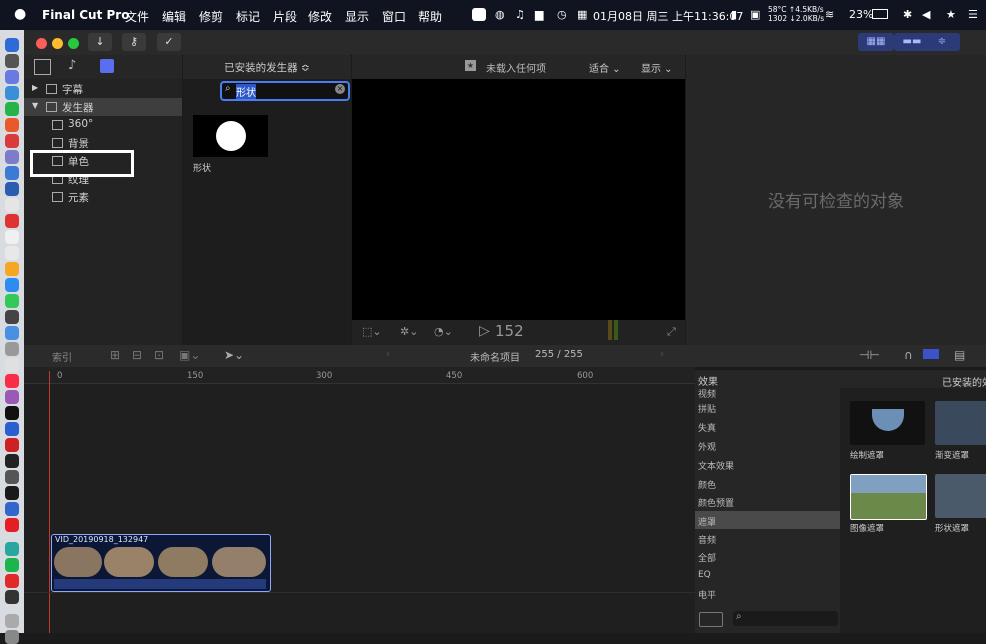 This screenshot has height=644, width=986. Describe the element at coordinates (85, 15) in the screenshot. I see `app-menu: Final Cut Pro` at that location.